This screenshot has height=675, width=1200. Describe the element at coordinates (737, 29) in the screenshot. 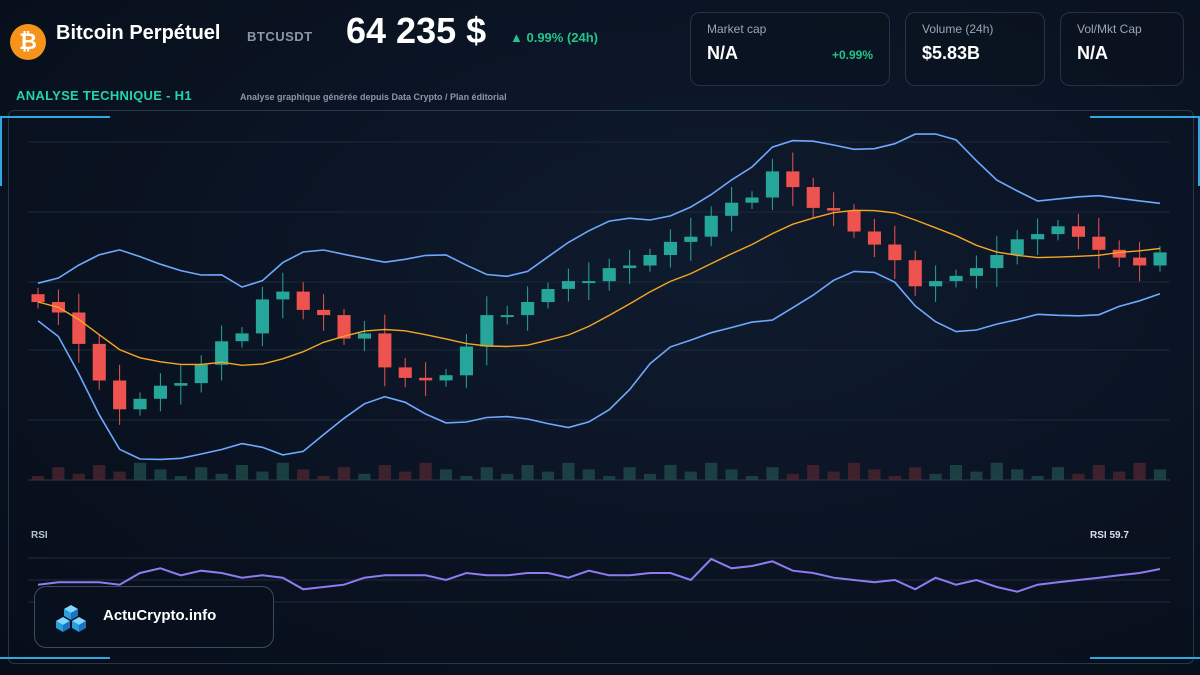

I see `market-cap-label: Market cap` at that location.